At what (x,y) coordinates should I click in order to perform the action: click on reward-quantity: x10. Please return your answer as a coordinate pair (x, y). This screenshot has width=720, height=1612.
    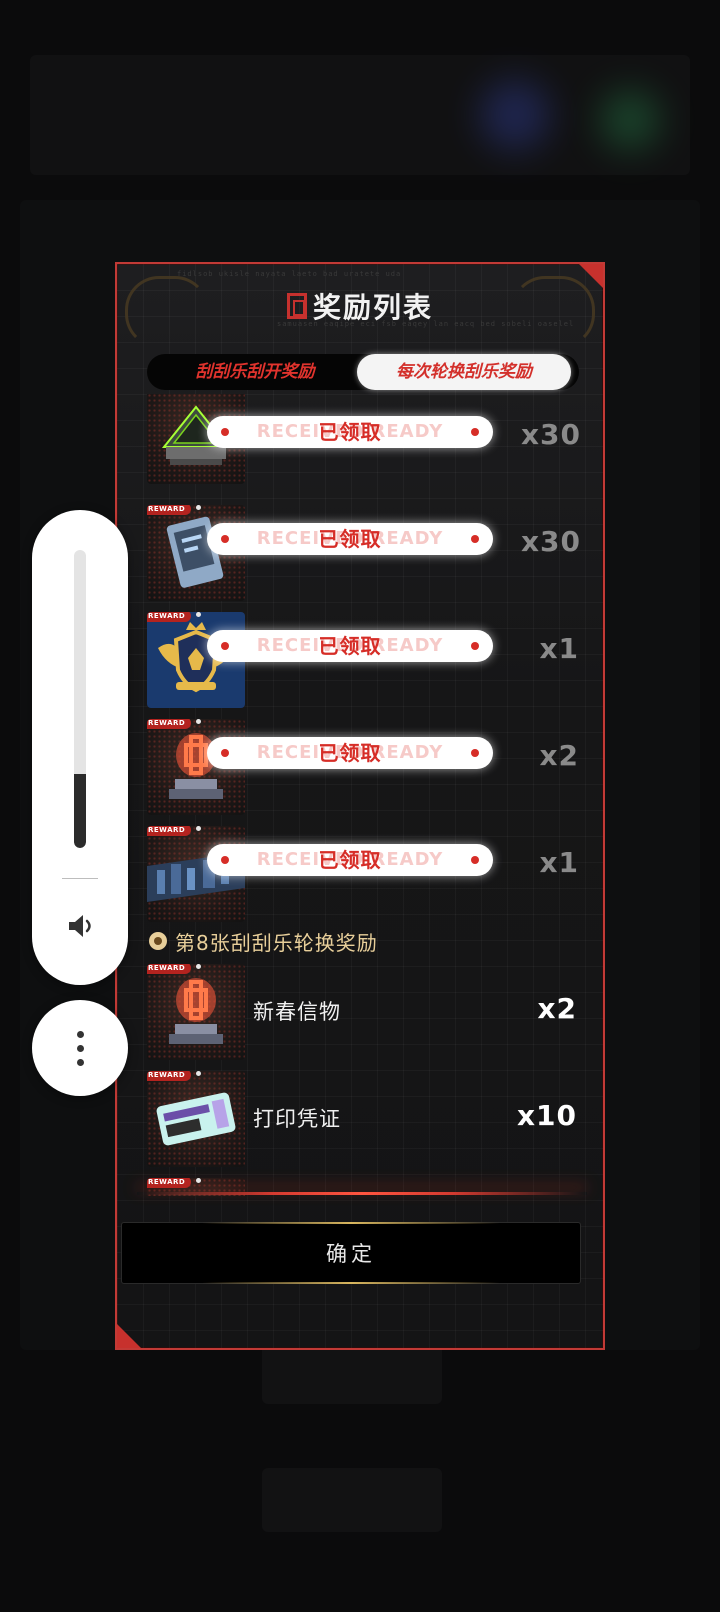
    Looking at the image, I should click on (546, 1115).